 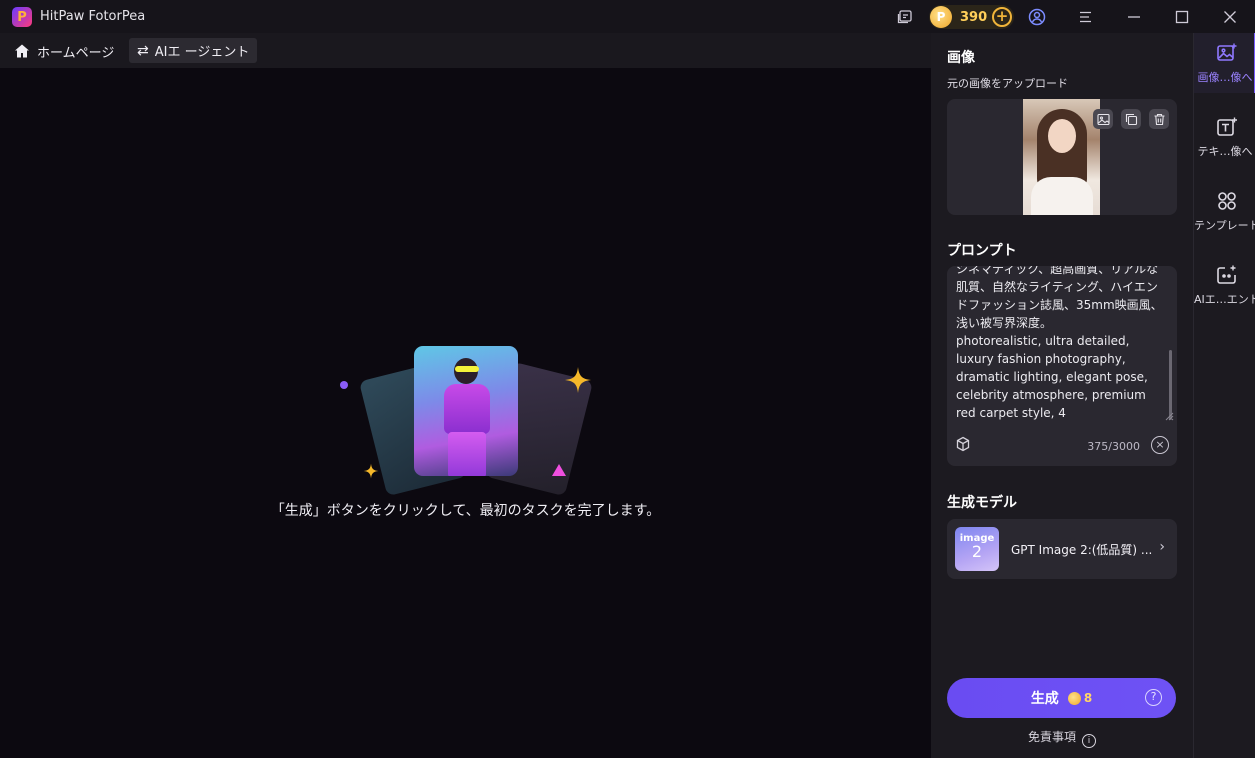 I want to click on disclaimer-link: 免責事項 i, so click(x=1062, y=738).